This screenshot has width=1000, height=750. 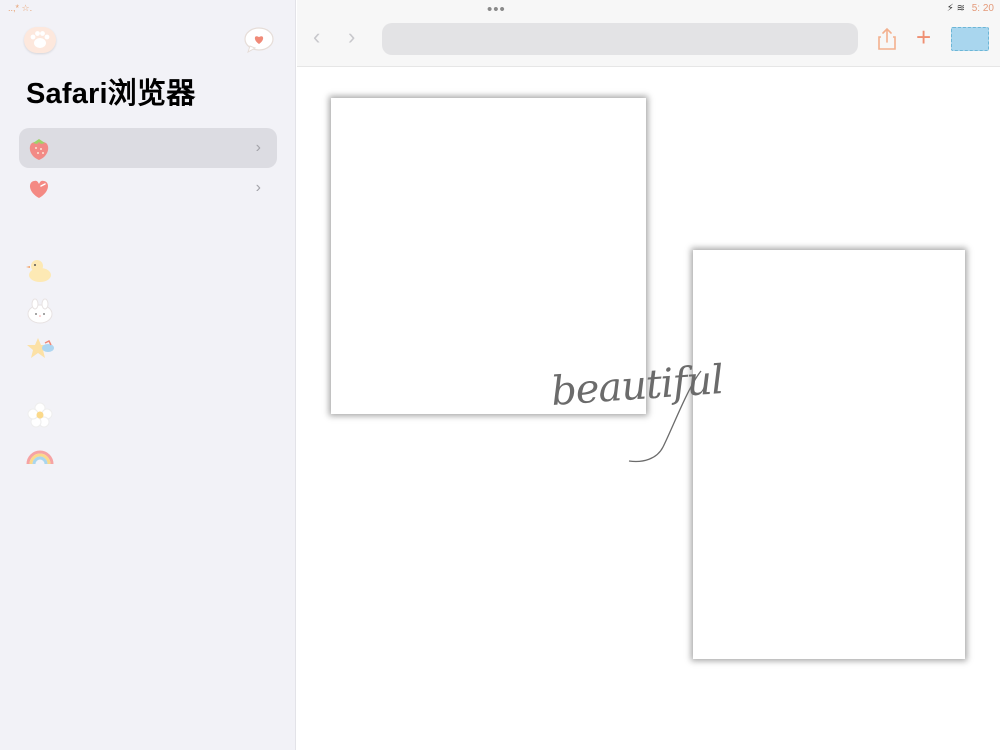 I want to click on back-button: ‹, so click(x=316, y=37).